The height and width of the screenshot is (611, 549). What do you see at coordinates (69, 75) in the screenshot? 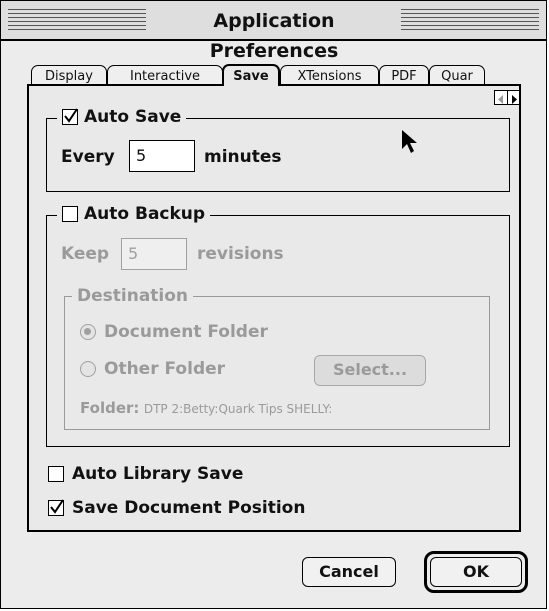
I see `tab-display: Display` at bounding box center [69, 75].